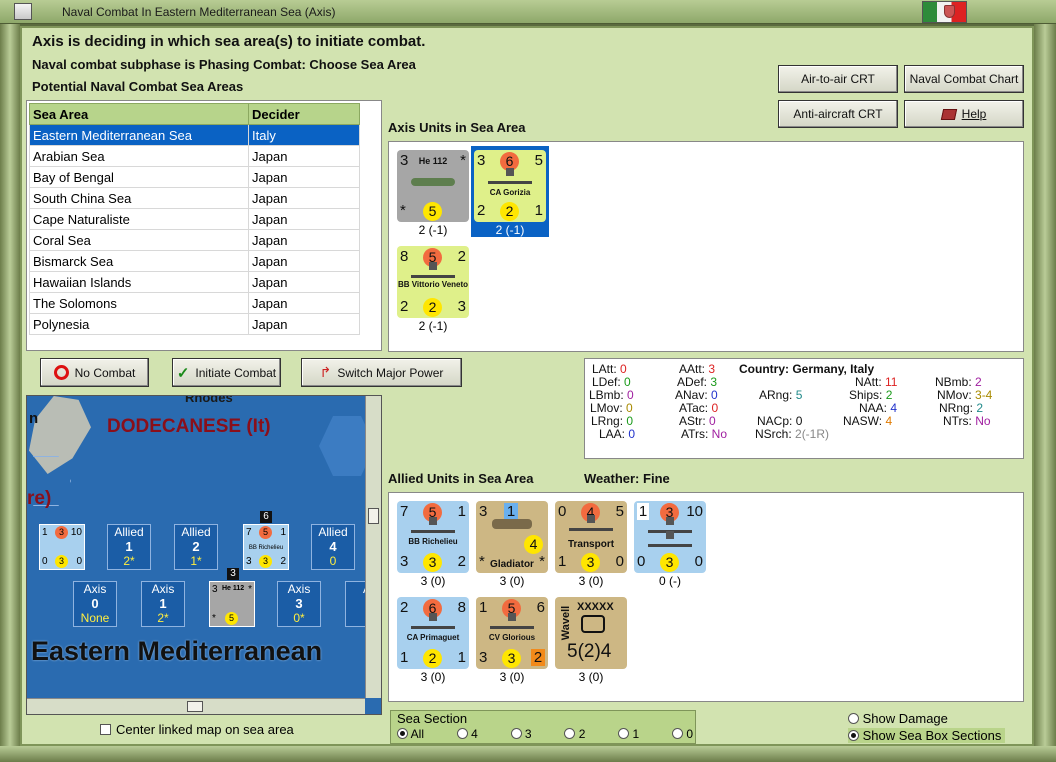 The width and height of the screenshot is (1056, 762). What do you see at coordinates (381, 372) in the screenshot?
I see `switch-major-power-button: ↱ Switch Major Power` at bounding box center [381, 372].